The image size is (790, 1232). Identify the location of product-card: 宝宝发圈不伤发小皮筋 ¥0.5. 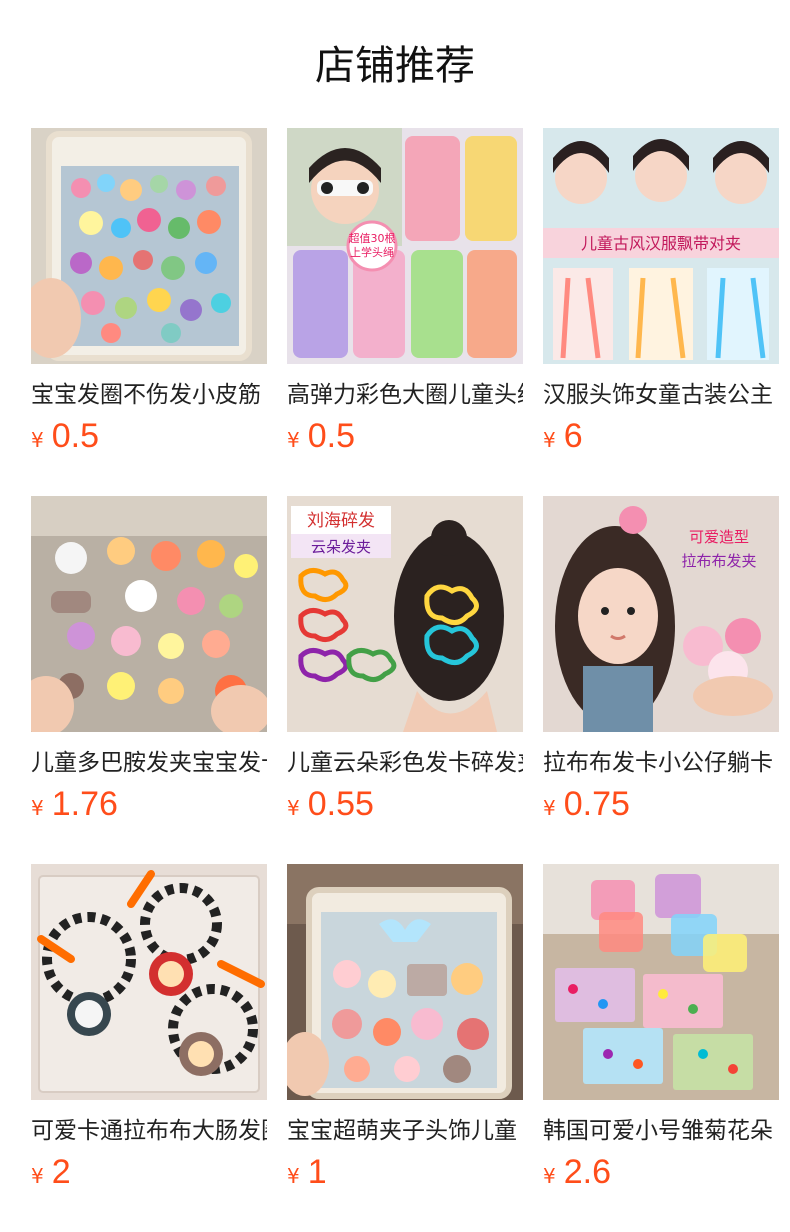
(149, 298).